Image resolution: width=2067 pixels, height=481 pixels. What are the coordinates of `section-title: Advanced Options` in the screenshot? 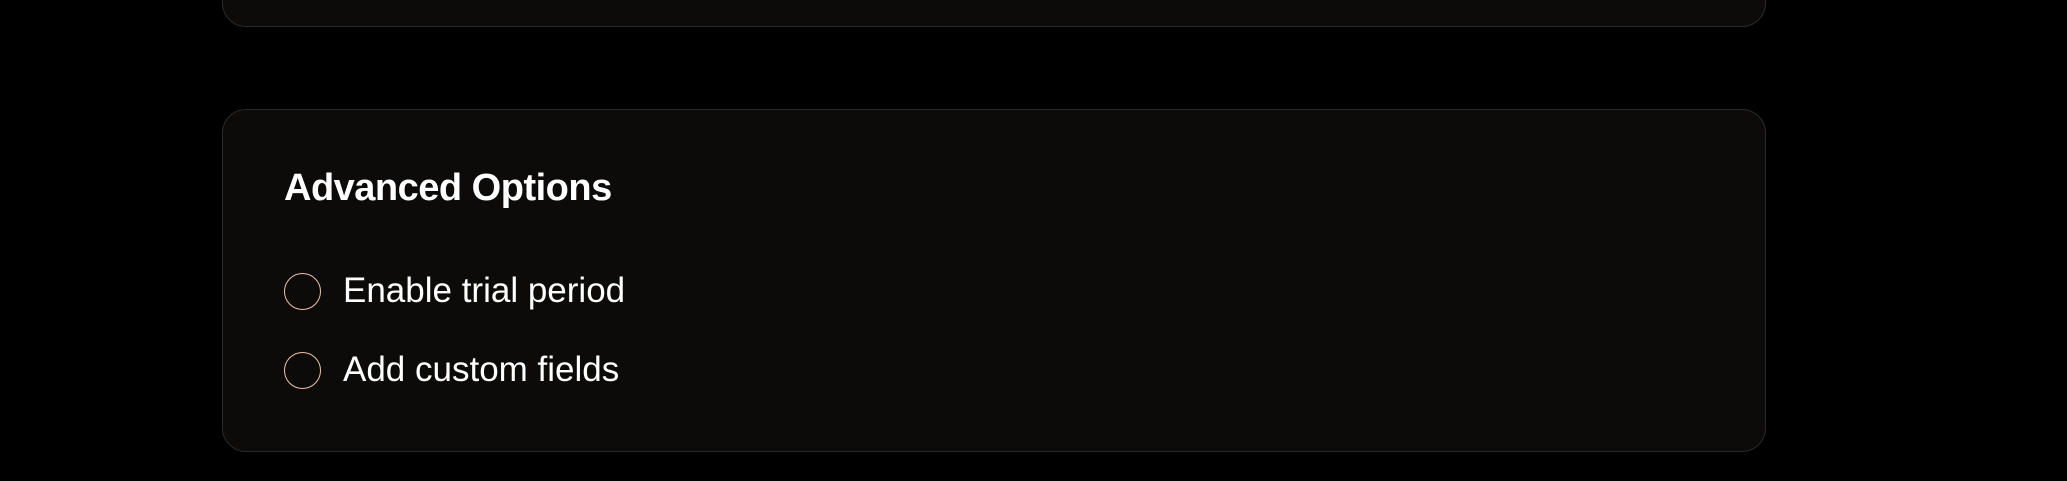 It's located at (448, 188).